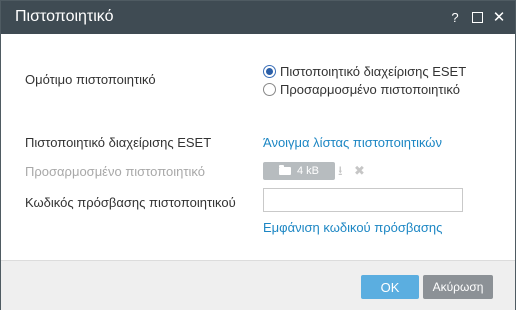  Describe the element at coordinates (359, 170) in the screenshot. I see `delete-icon: ✖` at that location.